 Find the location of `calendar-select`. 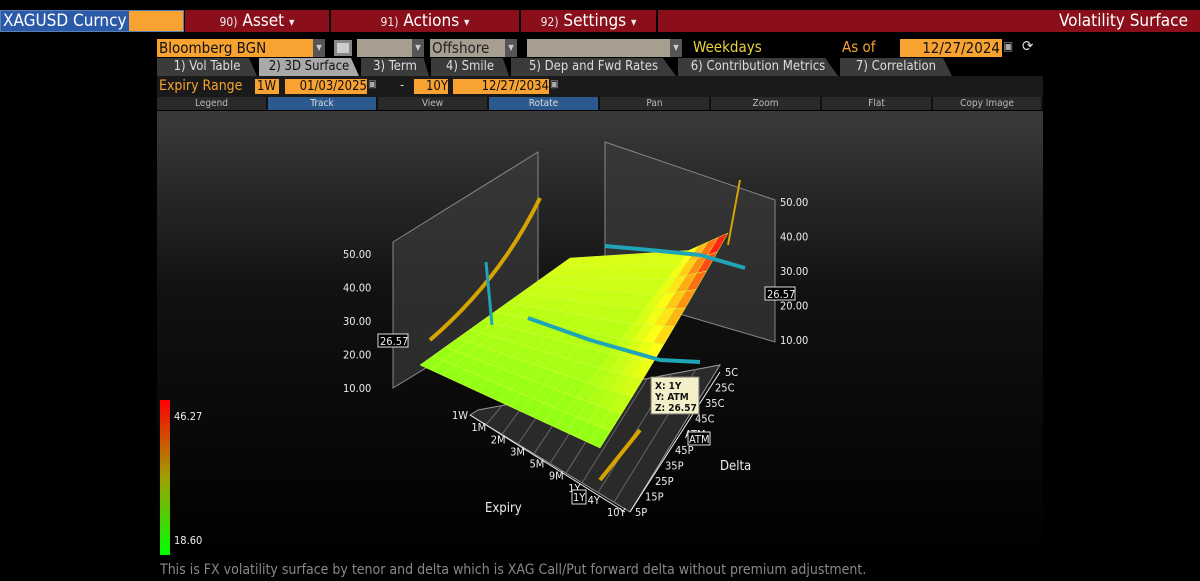

calendar-select is located at coordinates (598, 48).